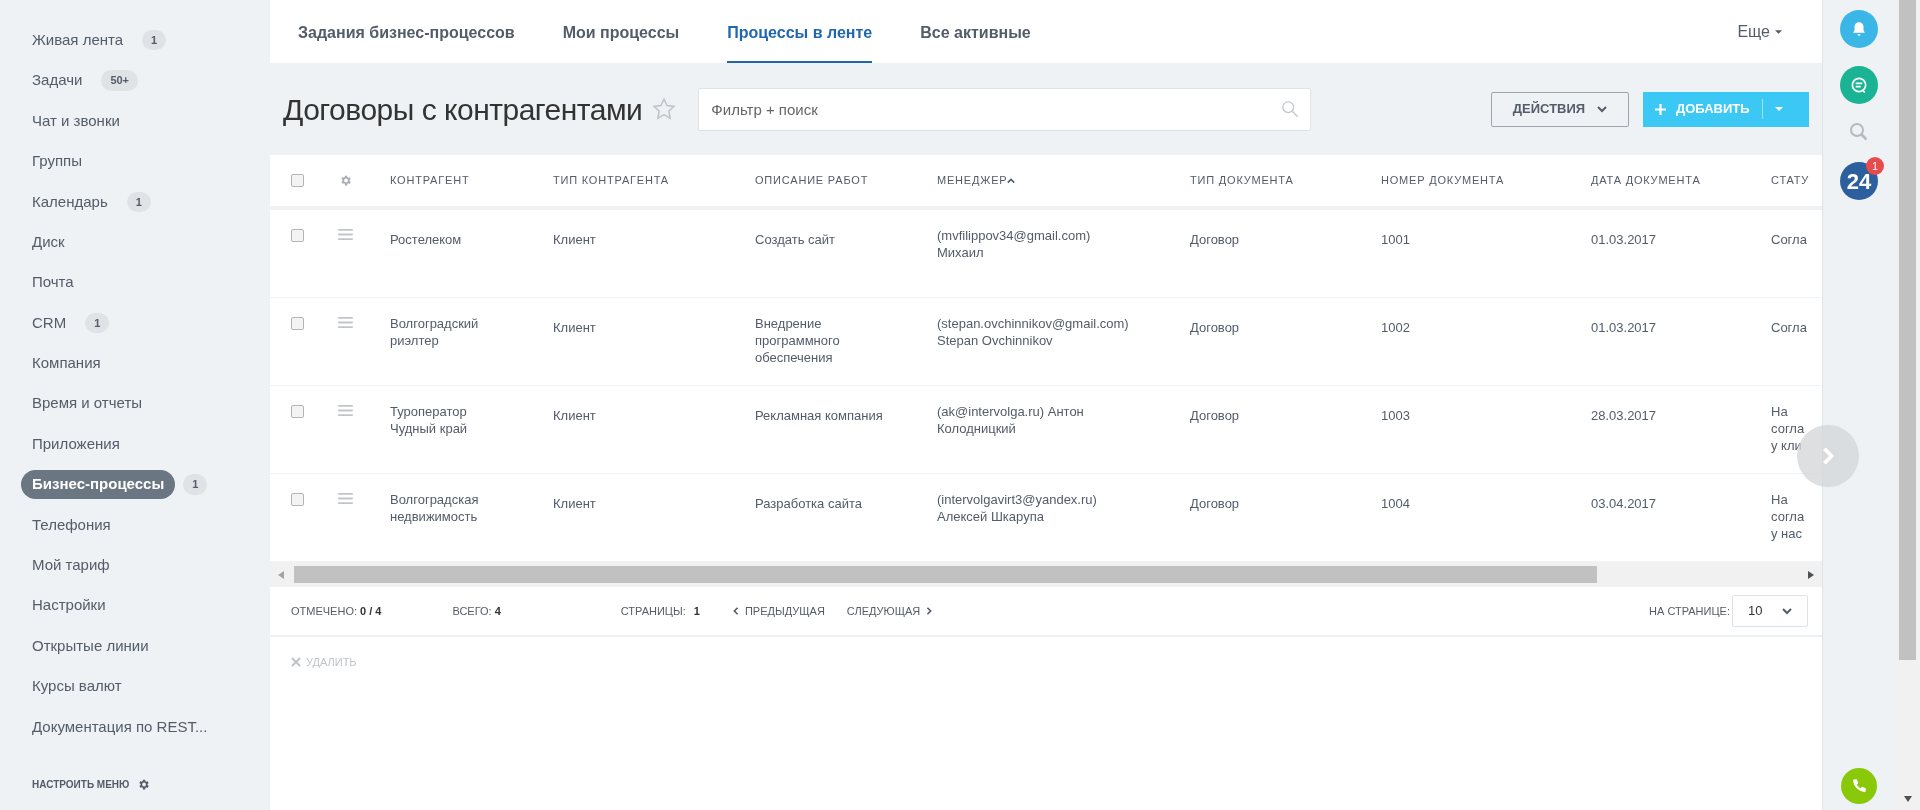 This screenshot has width=1920, height=810. Describe the element at coordinates (1907, 799) in the screenshot. I see `scroll-down-arrow-icon` at that location.